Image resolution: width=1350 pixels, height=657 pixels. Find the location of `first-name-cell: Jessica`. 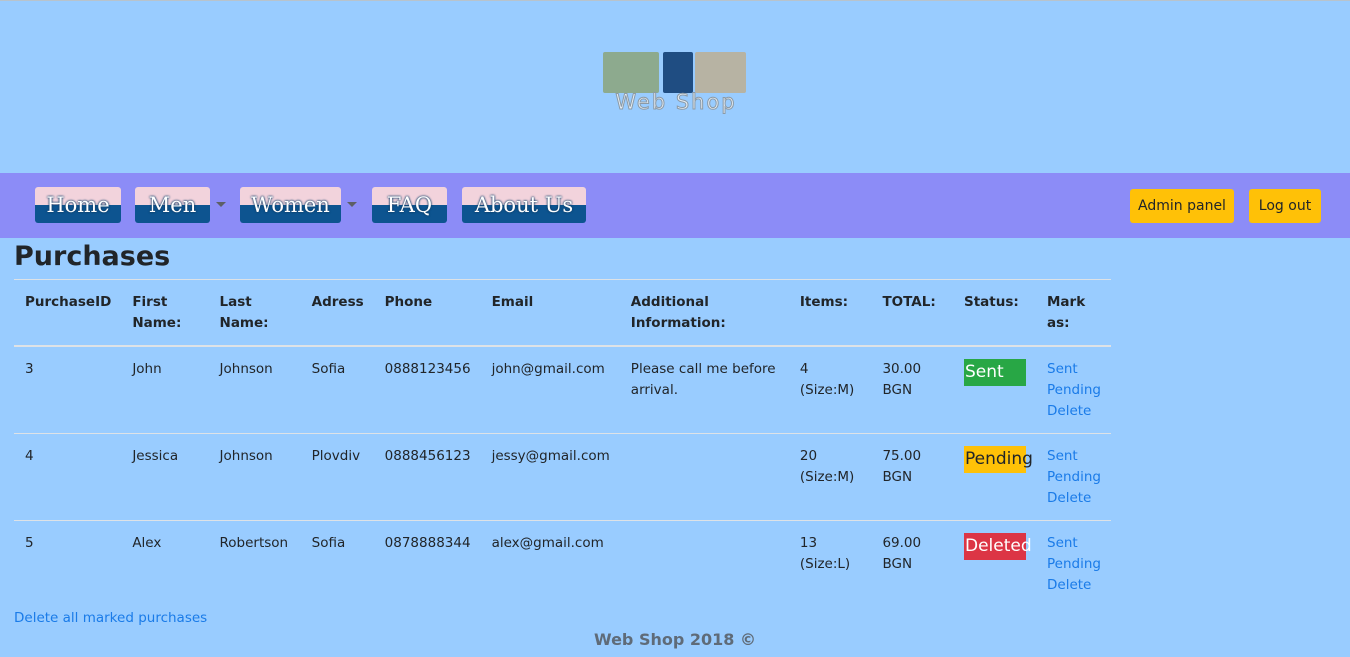

first-name-cell: Jessica is located at coordinates (165, 477).